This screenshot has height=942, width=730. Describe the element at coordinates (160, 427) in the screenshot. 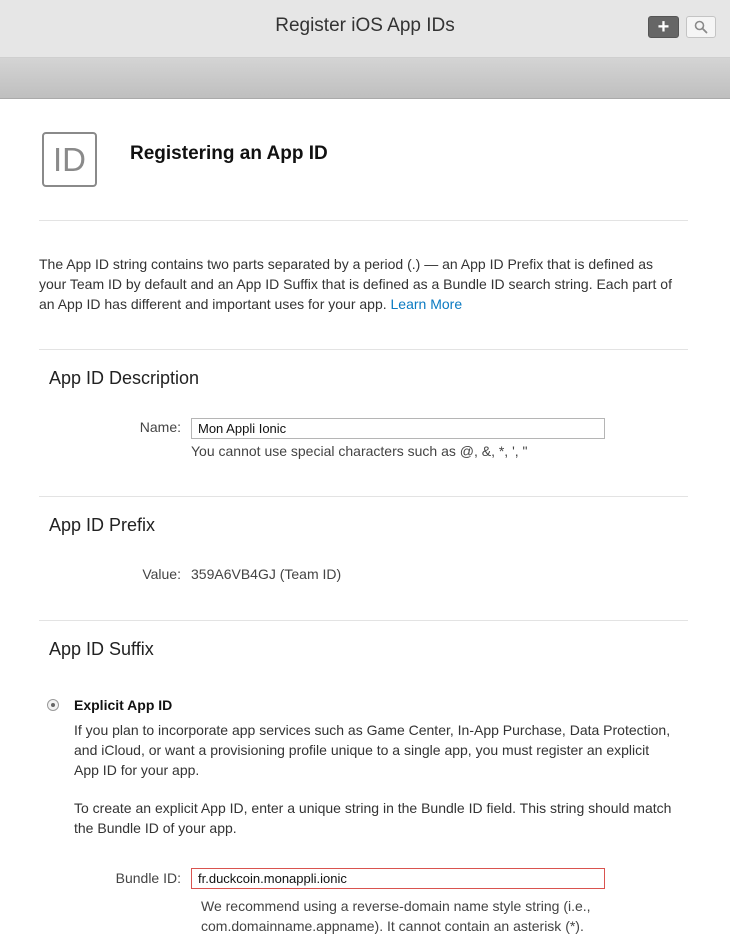

I see `name-label: Name:` at that location.